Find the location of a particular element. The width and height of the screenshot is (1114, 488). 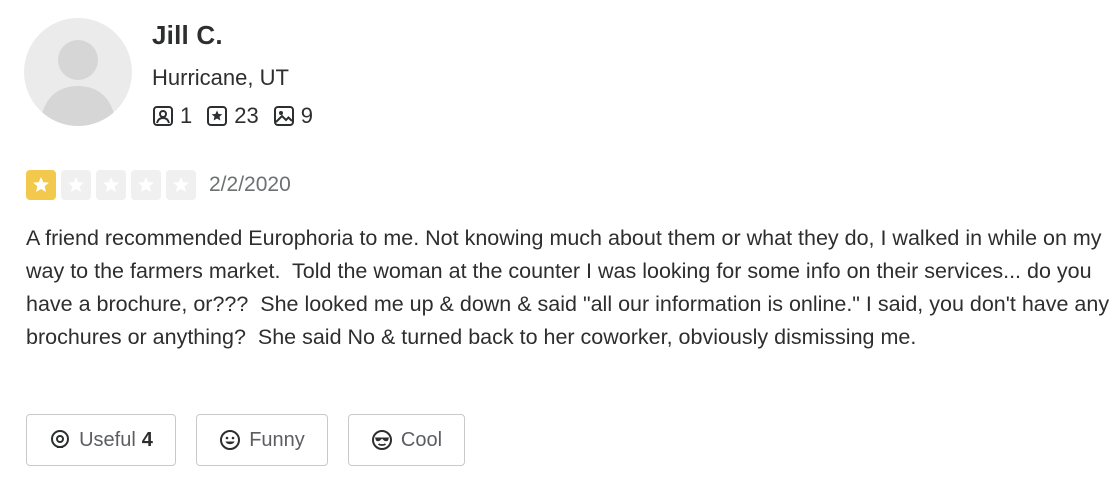

useful-label: Useful is located at coordinates (107, 439).